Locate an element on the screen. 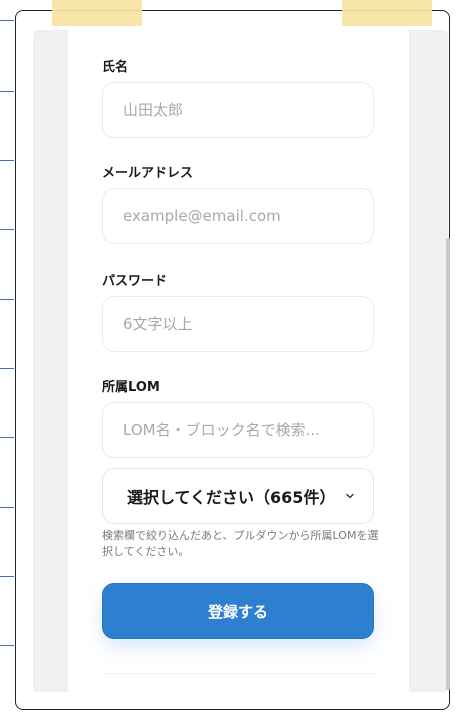 The width and height of the screenshot is (460, 713). email-input is located at coordinates (247, 216).